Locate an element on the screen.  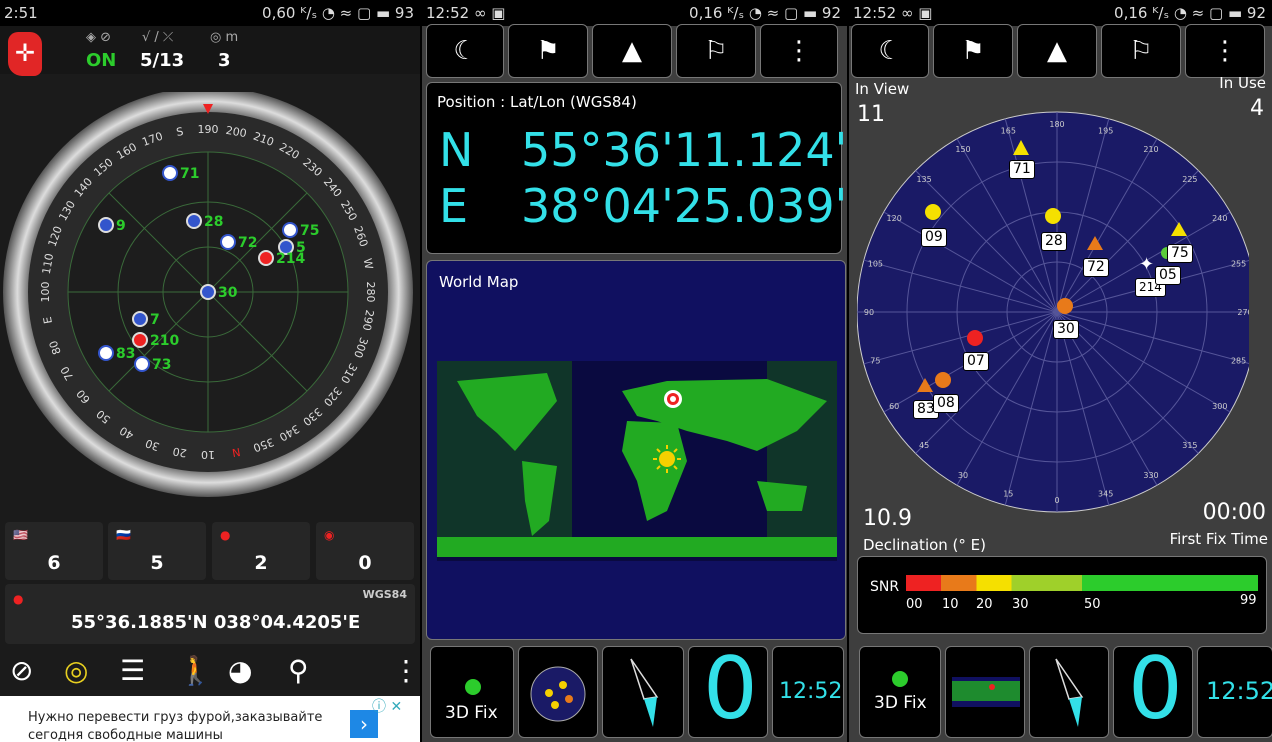
compass-icon: ⊘ is located at coordinates (21, 670).